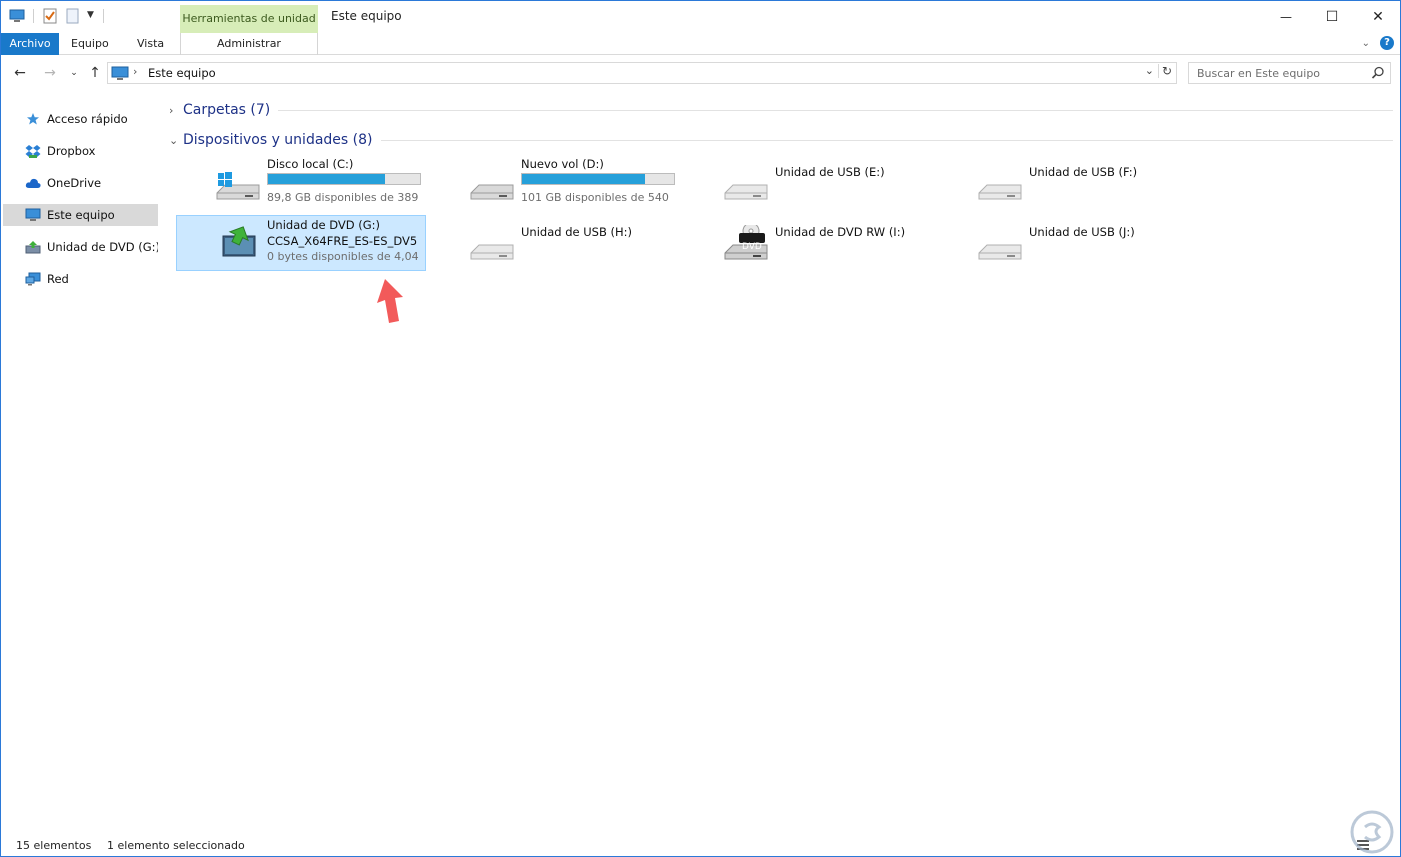 The width and height of the screenshot is (1401, 857). I want to click on capacity-bar-fill, so click(327, 179).